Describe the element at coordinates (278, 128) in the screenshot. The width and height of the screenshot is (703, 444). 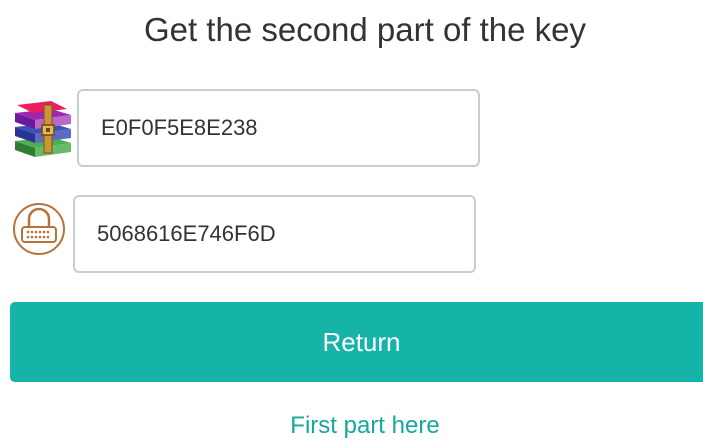
I see `archive-key-field` at that location.